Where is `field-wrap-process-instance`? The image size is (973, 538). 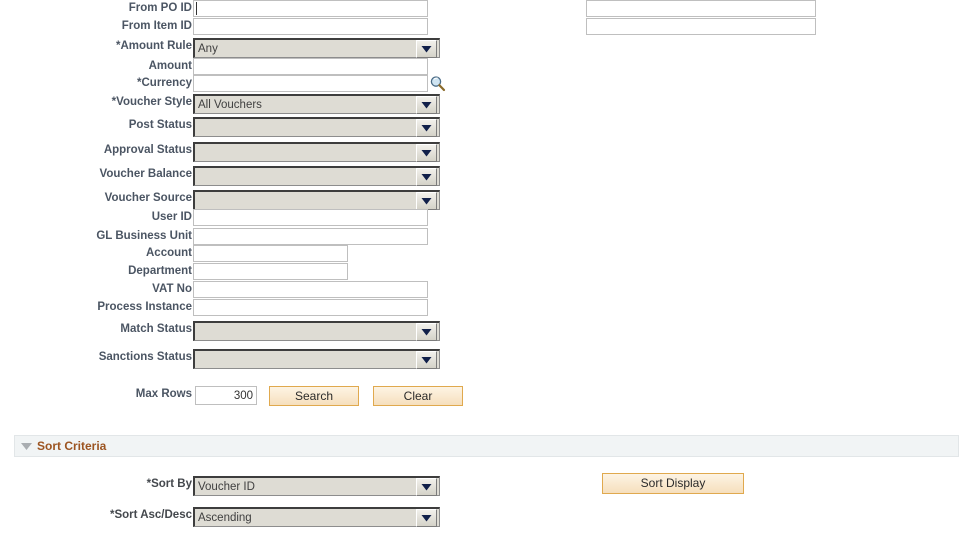 field-wrap-process-instance is located at coordinates (310, 307).